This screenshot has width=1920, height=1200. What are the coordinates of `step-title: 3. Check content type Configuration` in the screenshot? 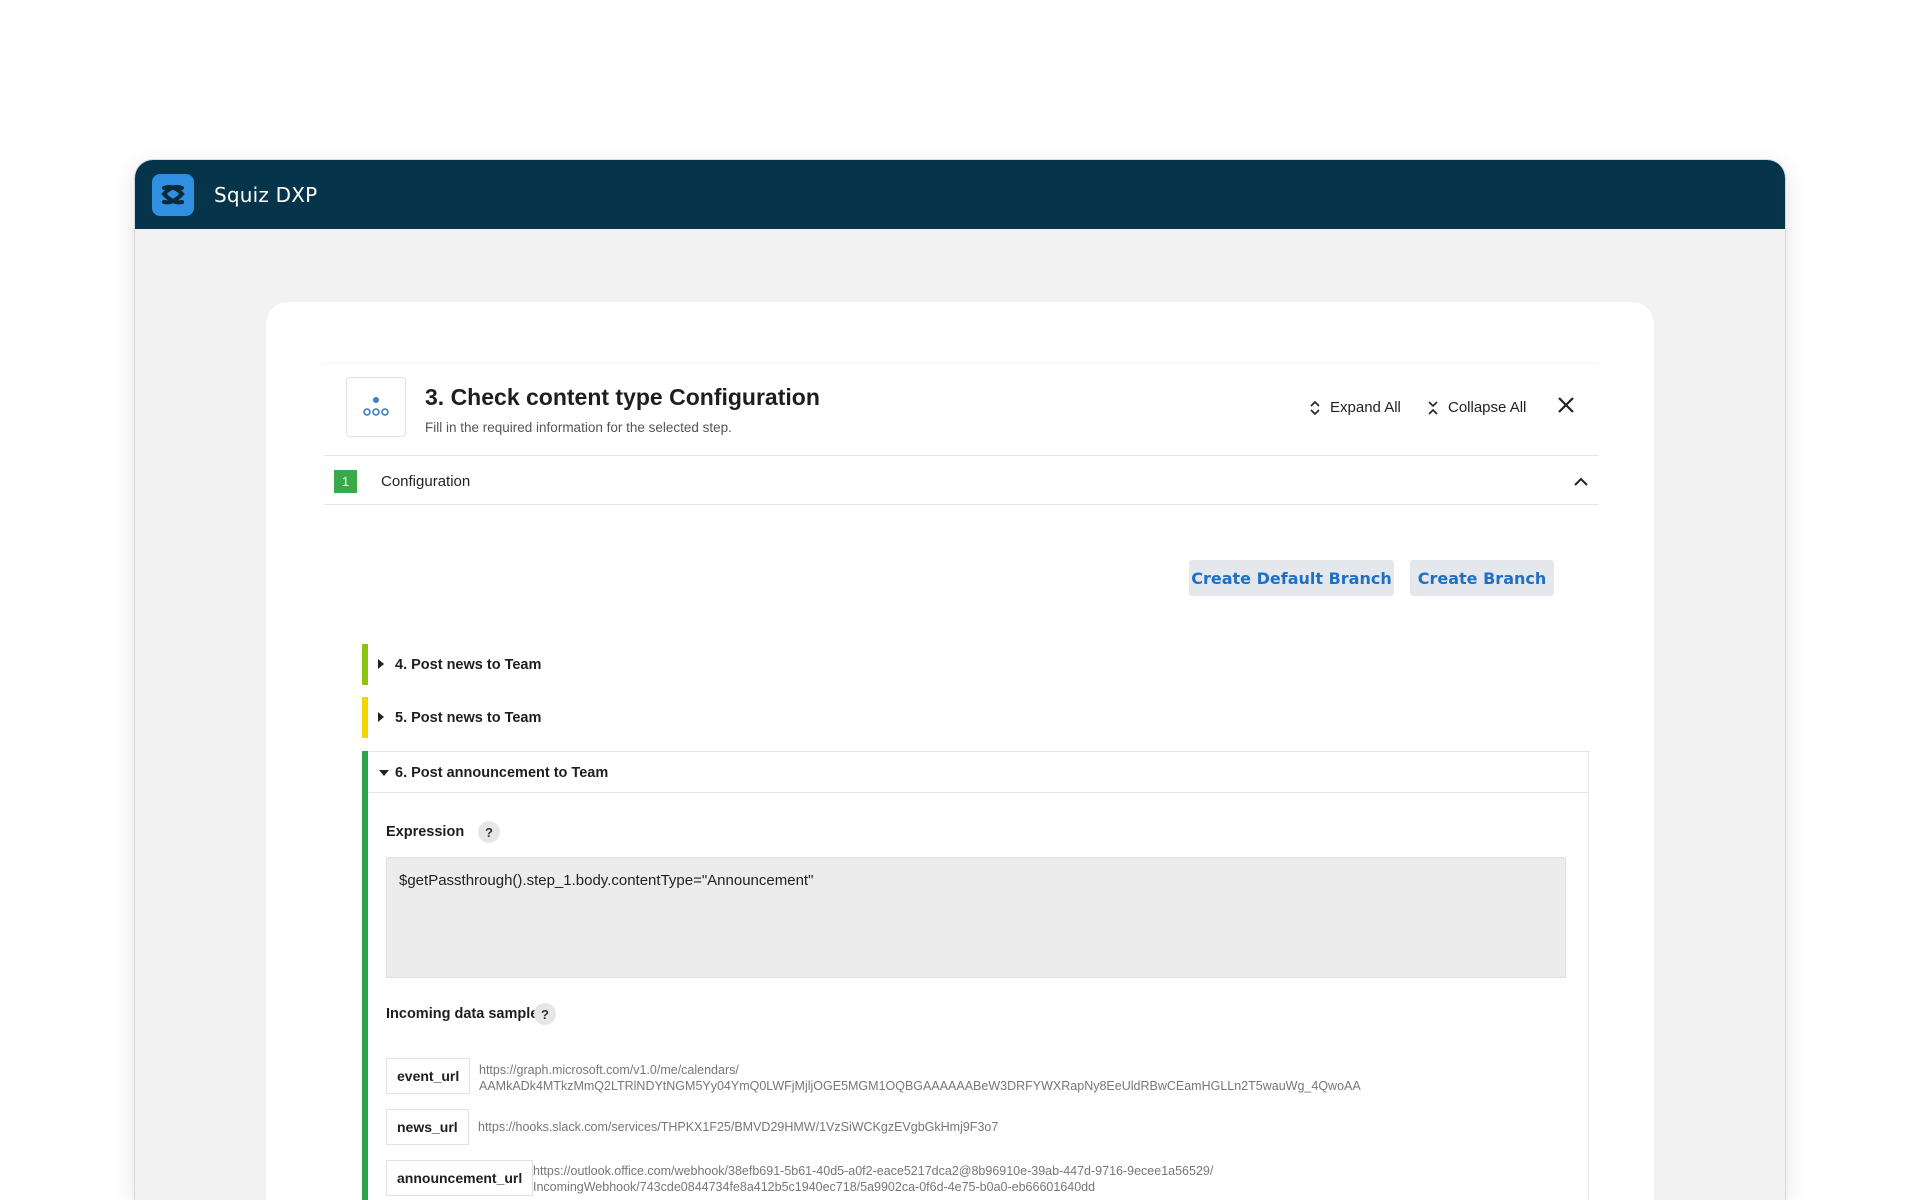 It's located at (622, 397).